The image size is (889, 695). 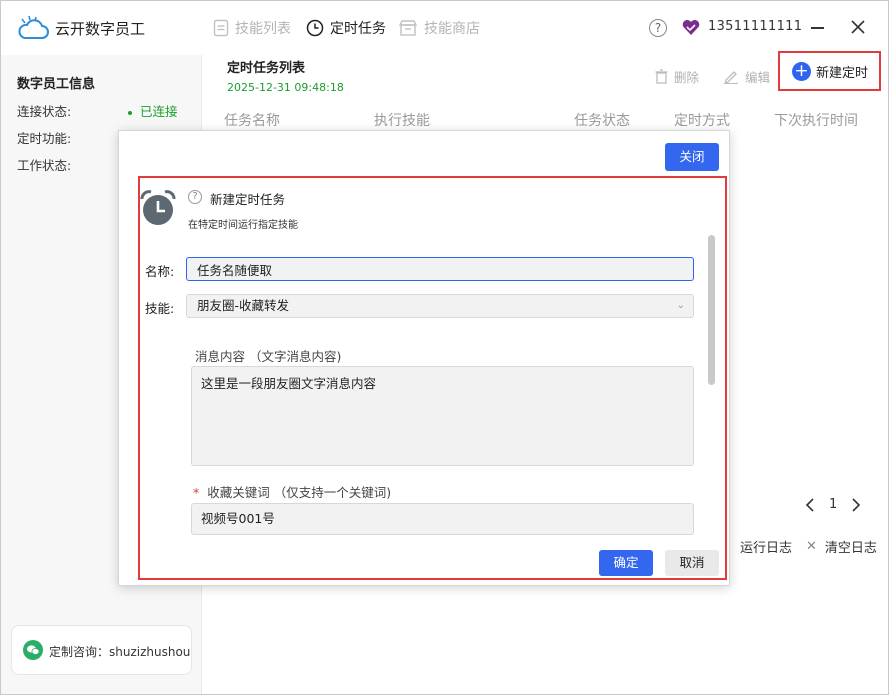 What do you see at coordinates (252, 121) in the screenshot?
I see `col-header-name: 任务名称` at bounding box center [252, 121].